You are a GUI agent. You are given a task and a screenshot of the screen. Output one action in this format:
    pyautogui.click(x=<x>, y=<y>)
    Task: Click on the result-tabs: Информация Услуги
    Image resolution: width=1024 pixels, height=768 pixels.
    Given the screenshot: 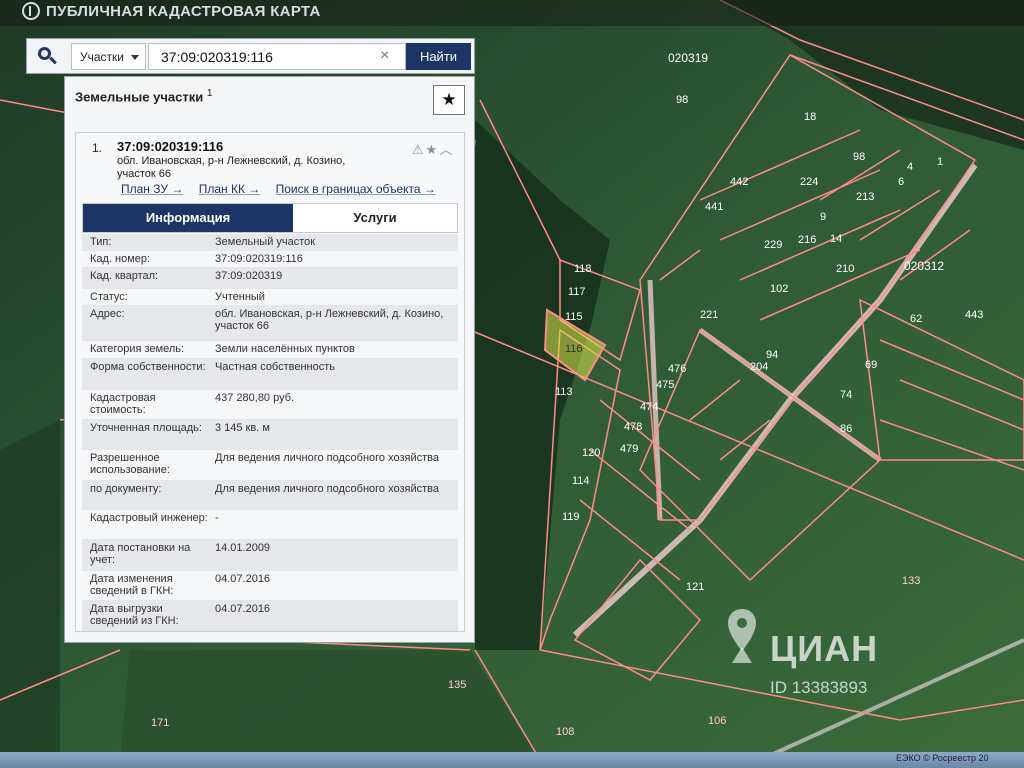 What is the action you would take?
    pyautogui.click(x=270, y=218)
    